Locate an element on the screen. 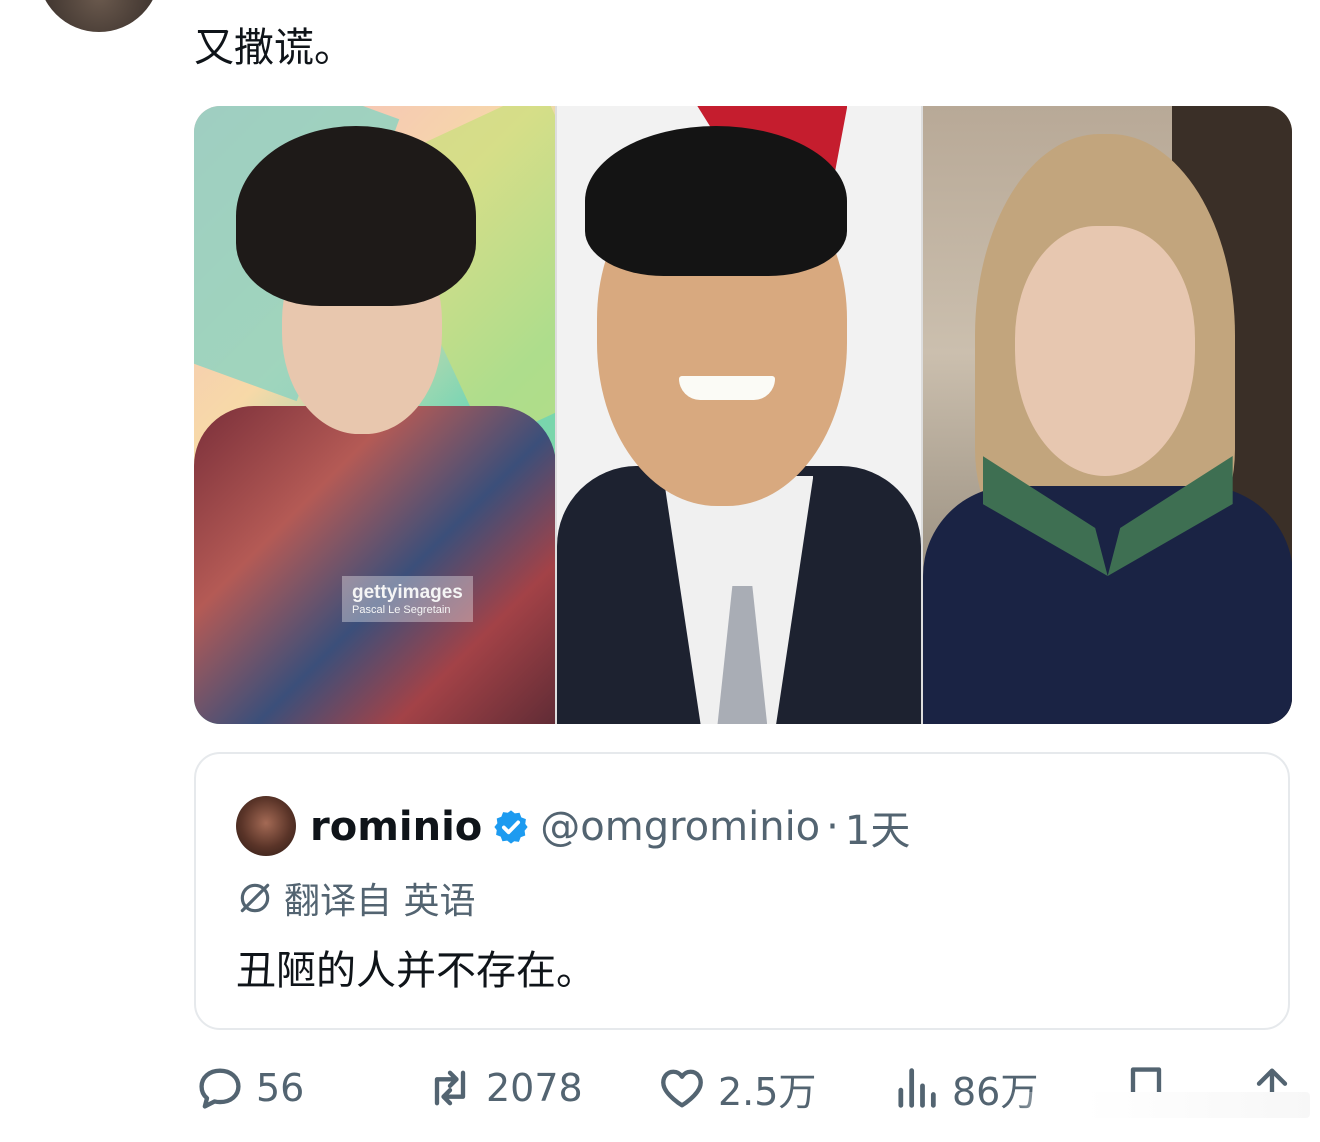 Image resolution: width=1320 pixels, height=1142 pixels. tweet-text: 又撒谎。 is located at coordinates (274, 48).